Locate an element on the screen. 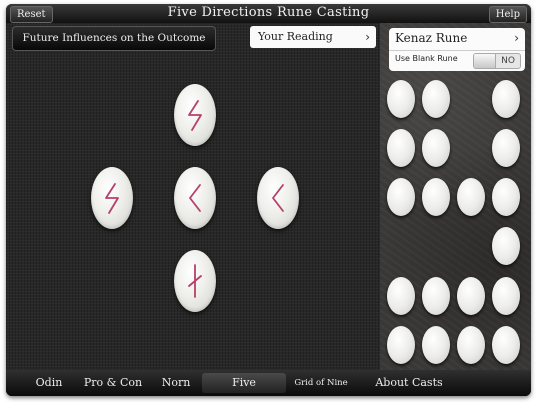  position-label: Future Influences on the Outcome is located at coordinates (114, 38).